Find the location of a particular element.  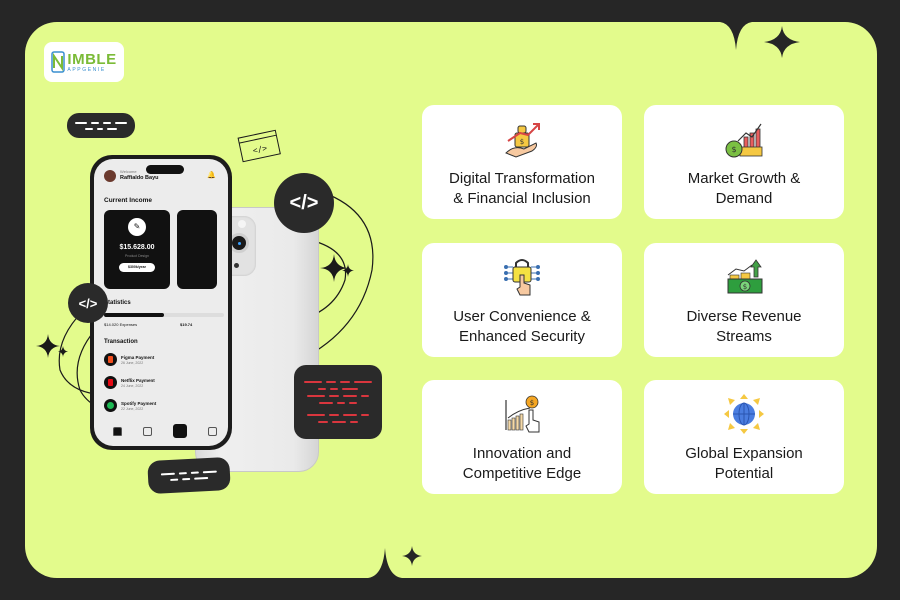

income-rate: $300k/year is located at coordinates (137, 267).